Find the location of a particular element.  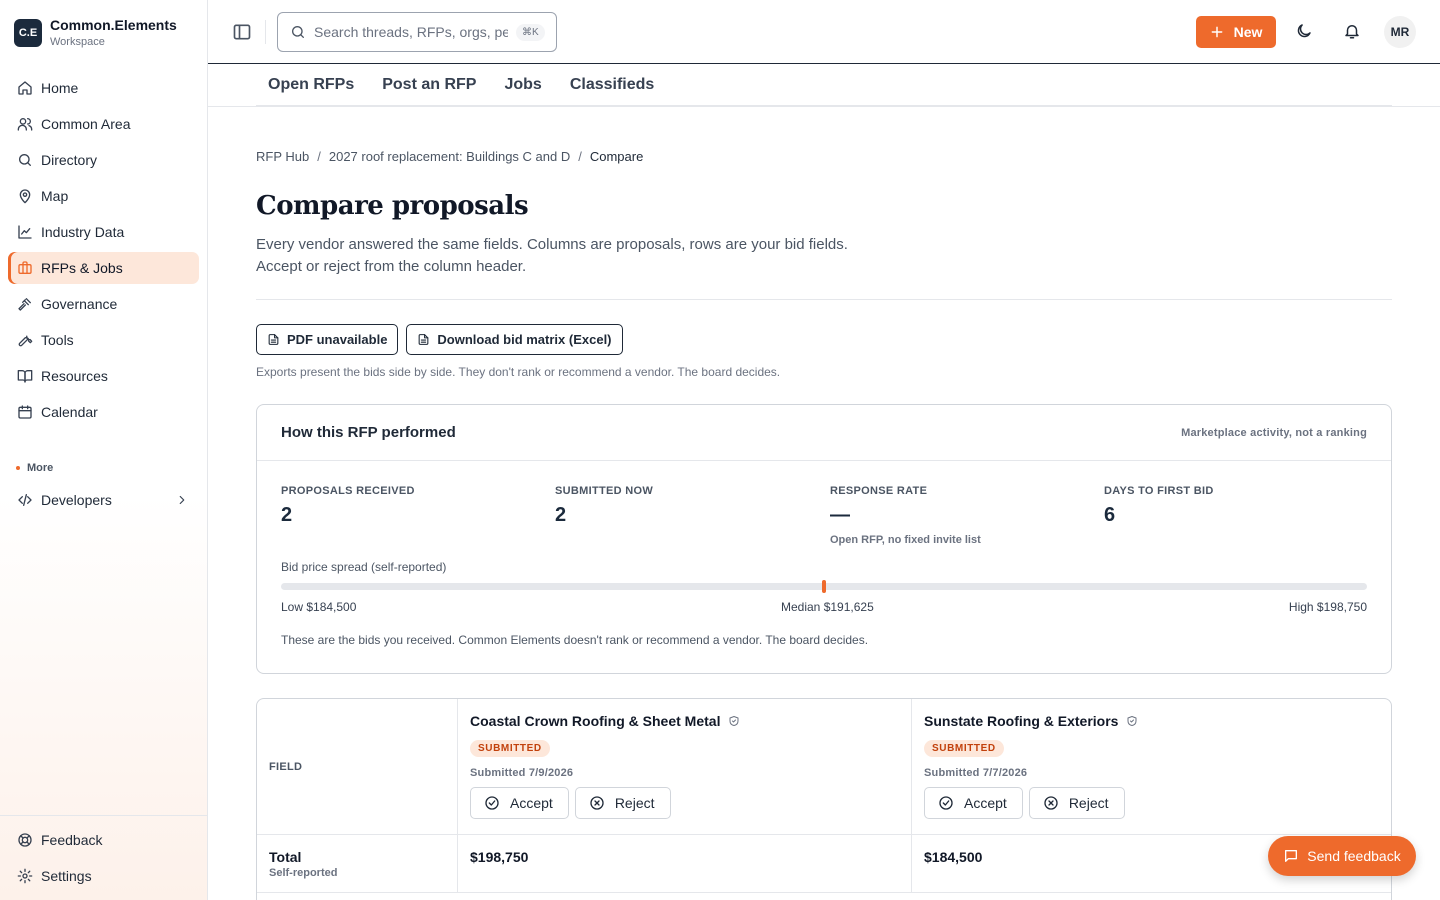

gavel-icon is located at coordinates (24, 304).